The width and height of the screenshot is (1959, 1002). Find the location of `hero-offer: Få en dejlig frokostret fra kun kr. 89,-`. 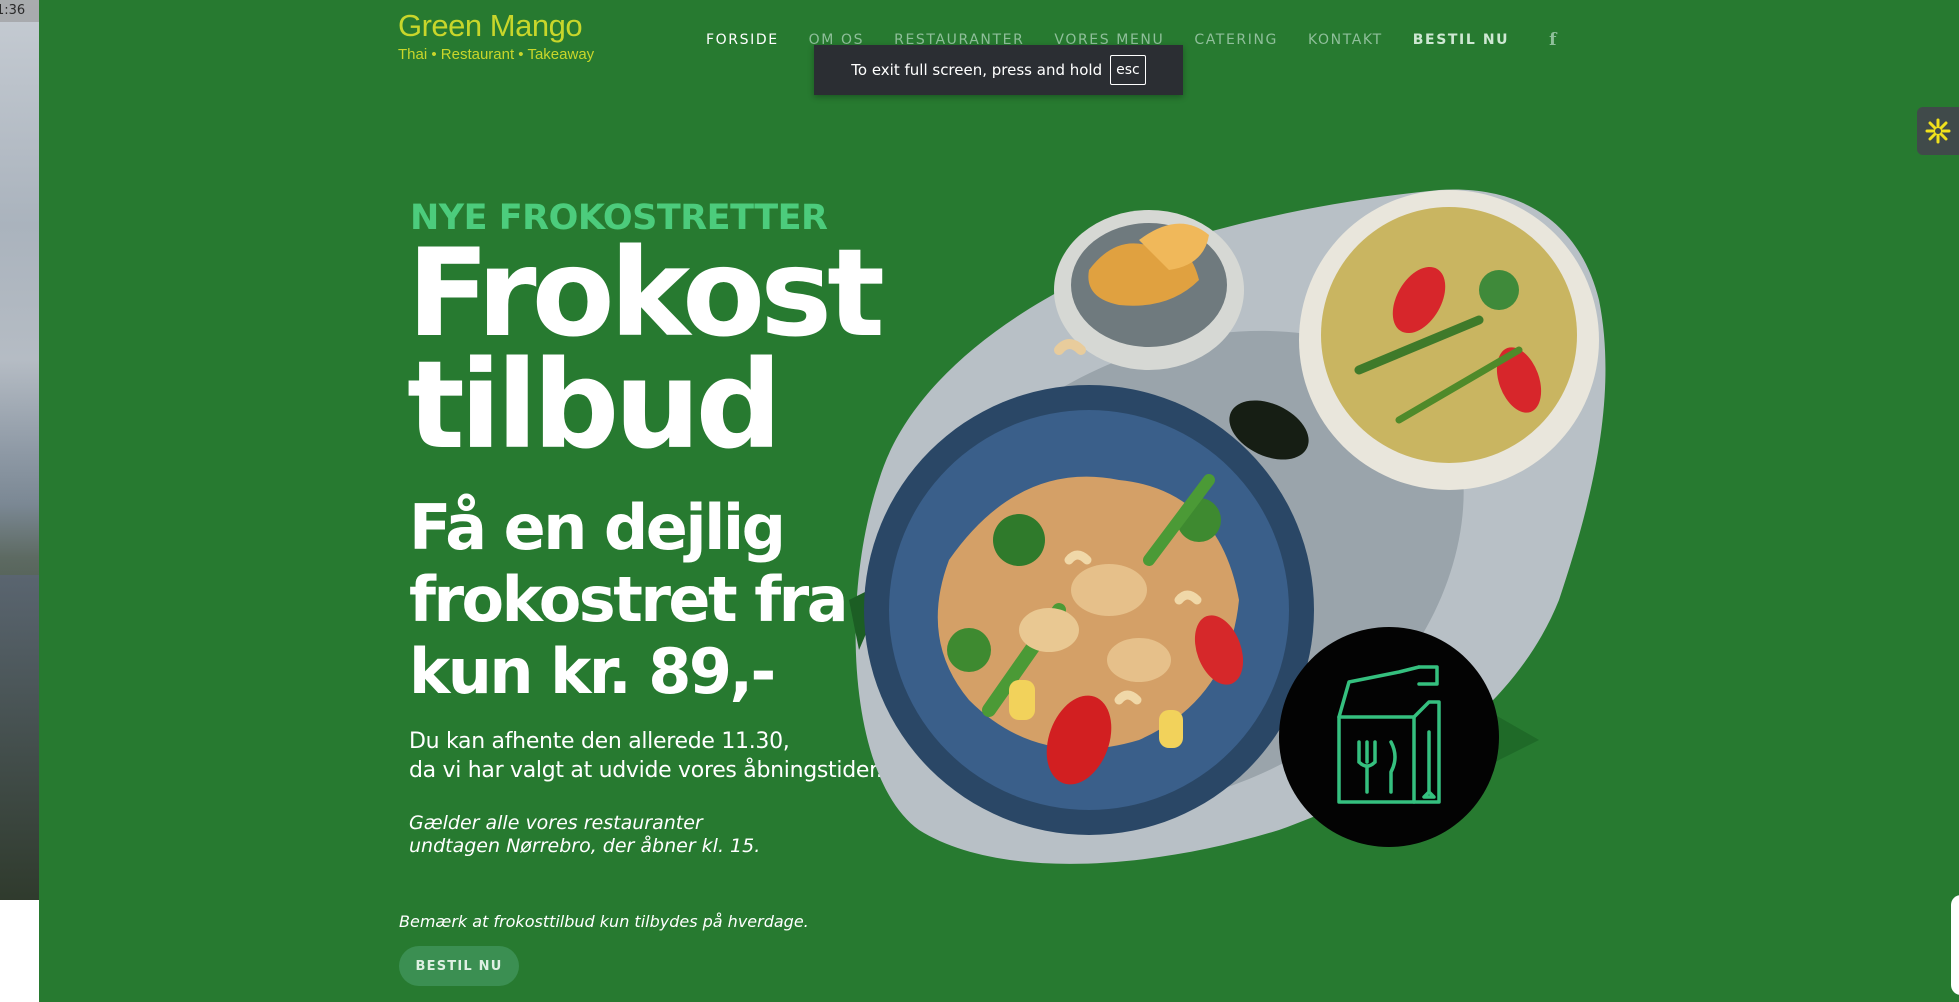

hero-offer: Få en dejlig frokostret fra kun kr. 89,- is located at coordinates (629, 599).